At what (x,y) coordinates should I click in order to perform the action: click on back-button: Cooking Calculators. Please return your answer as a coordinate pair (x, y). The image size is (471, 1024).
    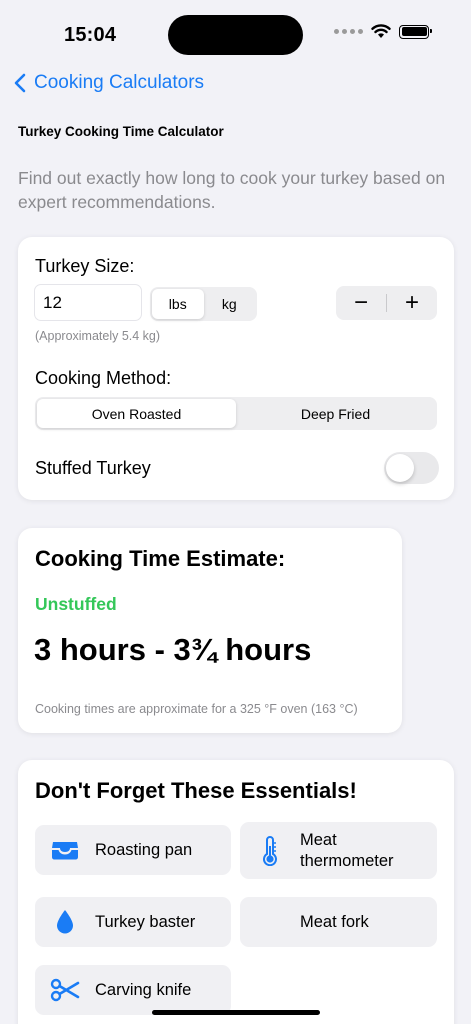
    Looking at the image, I should click on (109, 83).